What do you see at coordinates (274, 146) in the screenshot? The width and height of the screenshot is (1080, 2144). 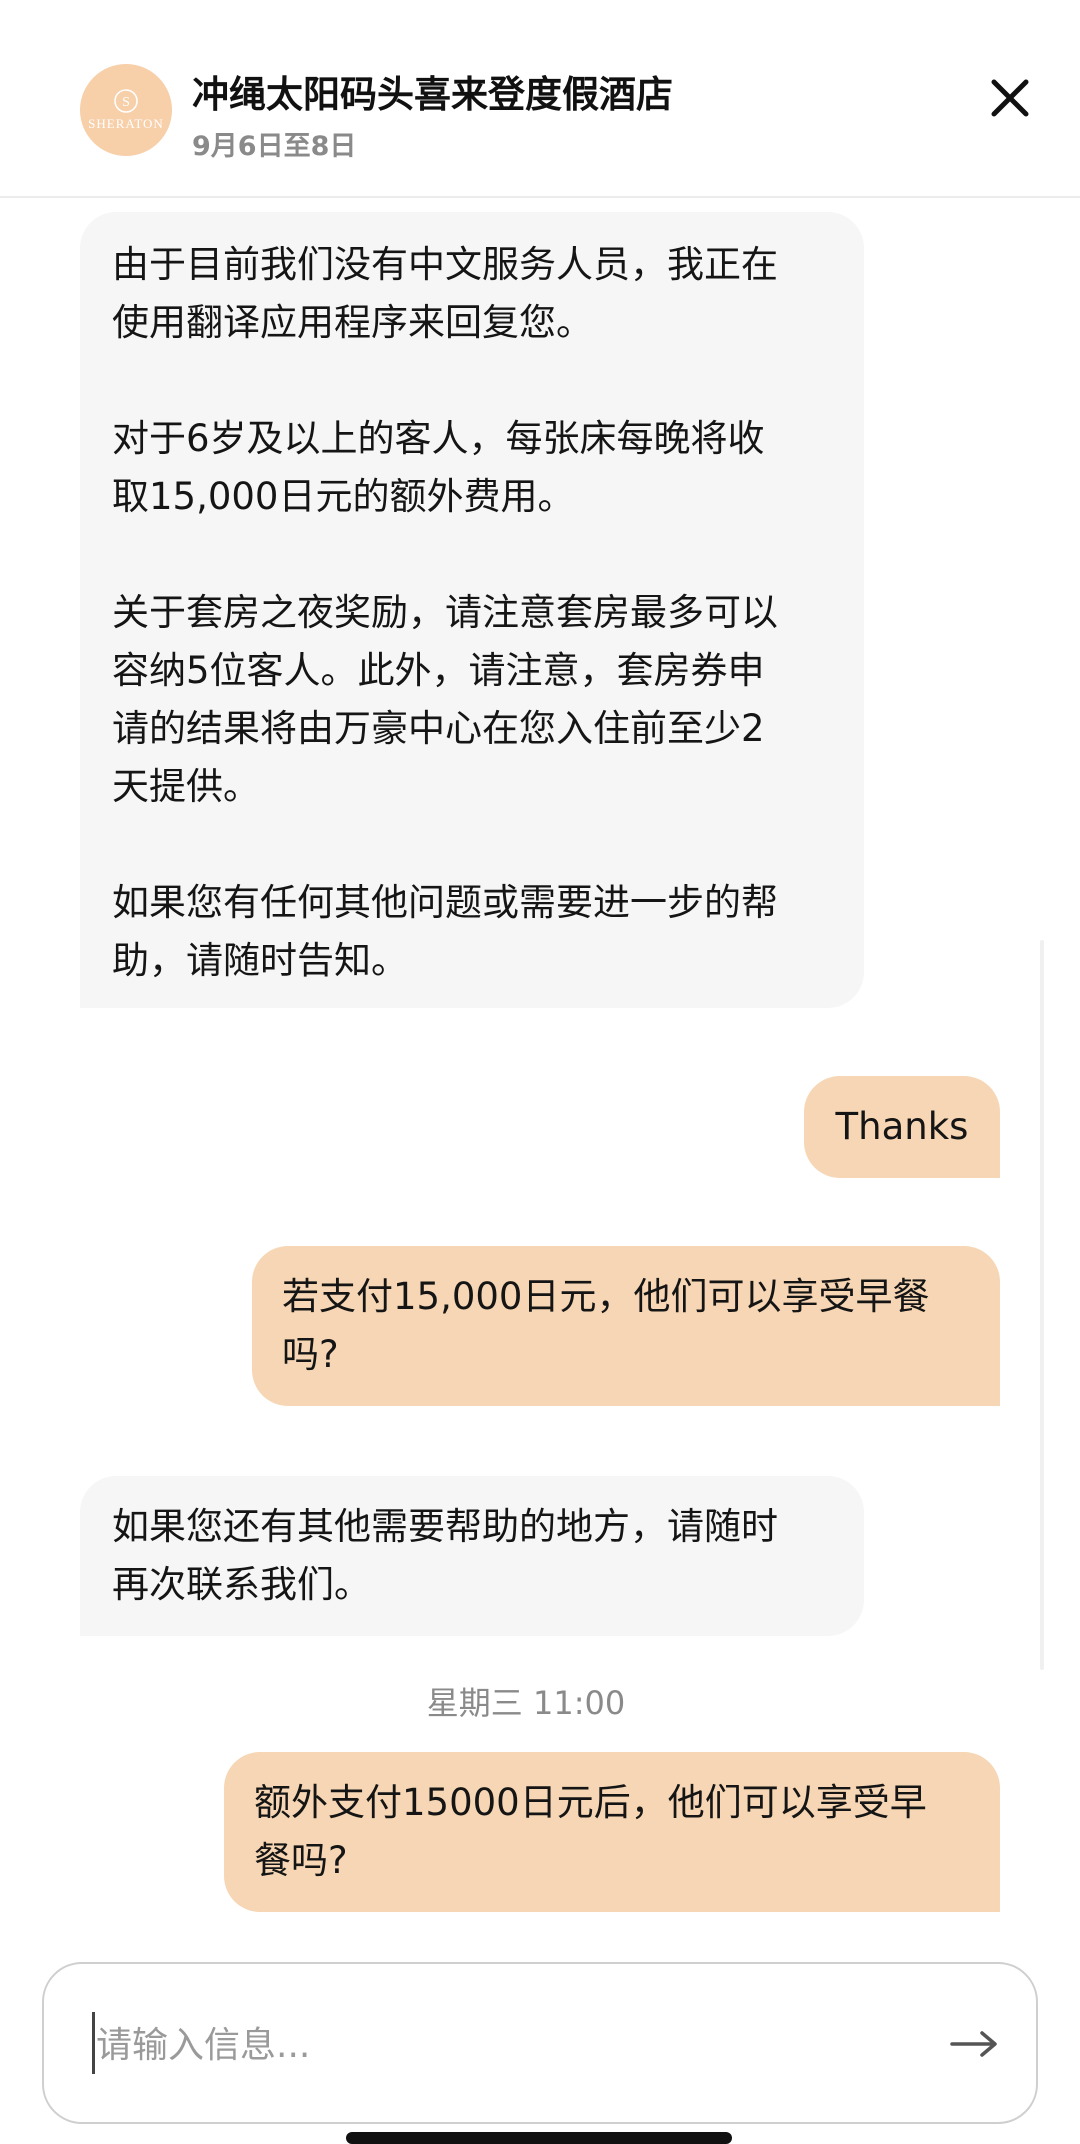 I see `stay-dates: 9月6日至8日` at bounding box center [274, 146].